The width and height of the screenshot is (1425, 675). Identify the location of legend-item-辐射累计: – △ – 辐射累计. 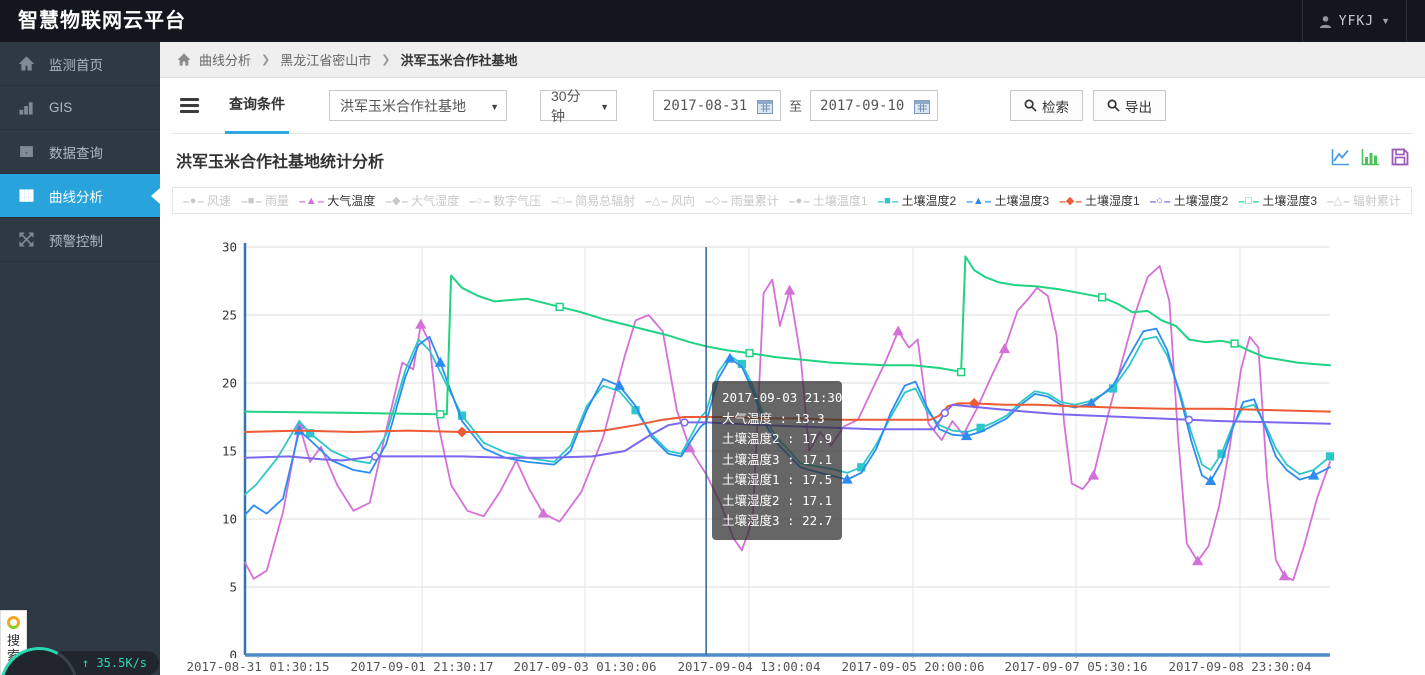
(1364, 200).